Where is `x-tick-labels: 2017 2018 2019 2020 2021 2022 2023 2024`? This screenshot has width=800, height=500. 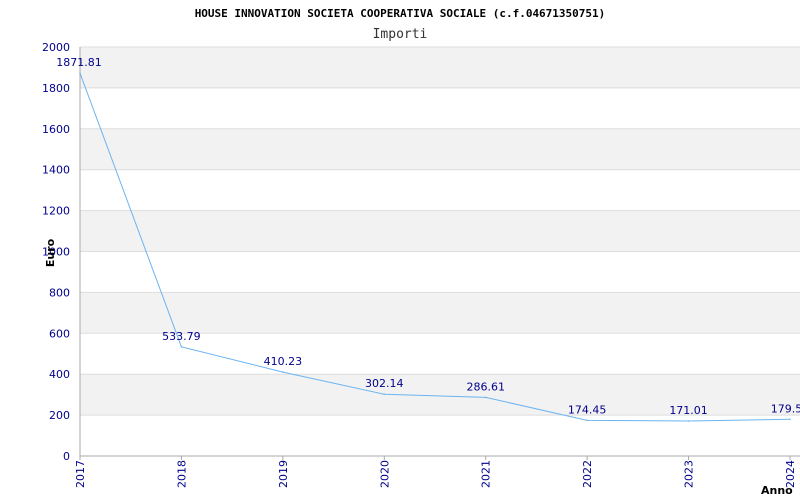
x-tick-labels: 2017 2018 2019 2020 2021 2022 2023 2024 is located at coordinates (435, 474).